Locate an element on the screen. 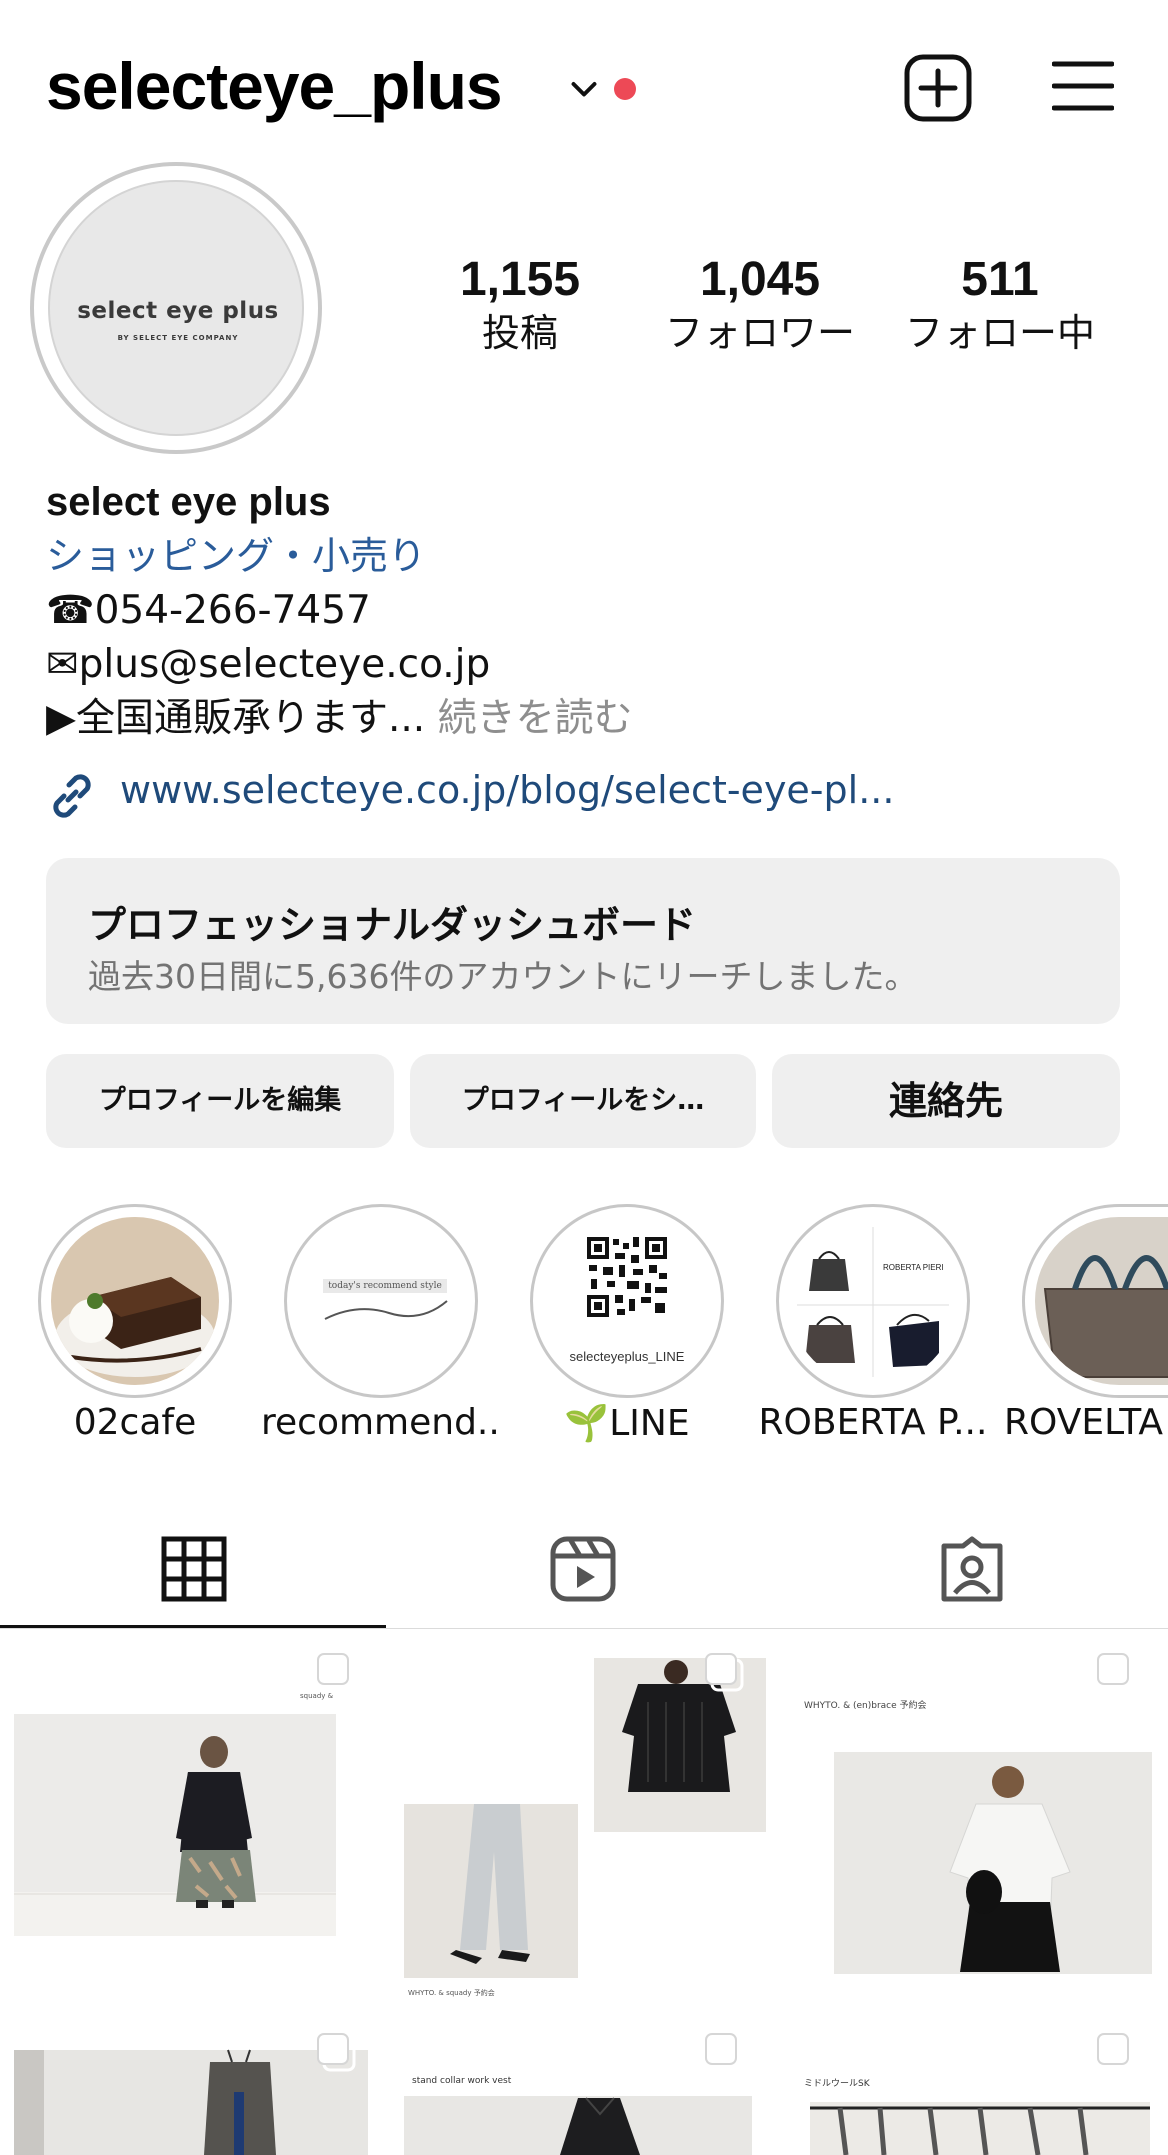  post-item: WHYTO. & (en)brace 予約会 is located at coordinates (974, 1825).